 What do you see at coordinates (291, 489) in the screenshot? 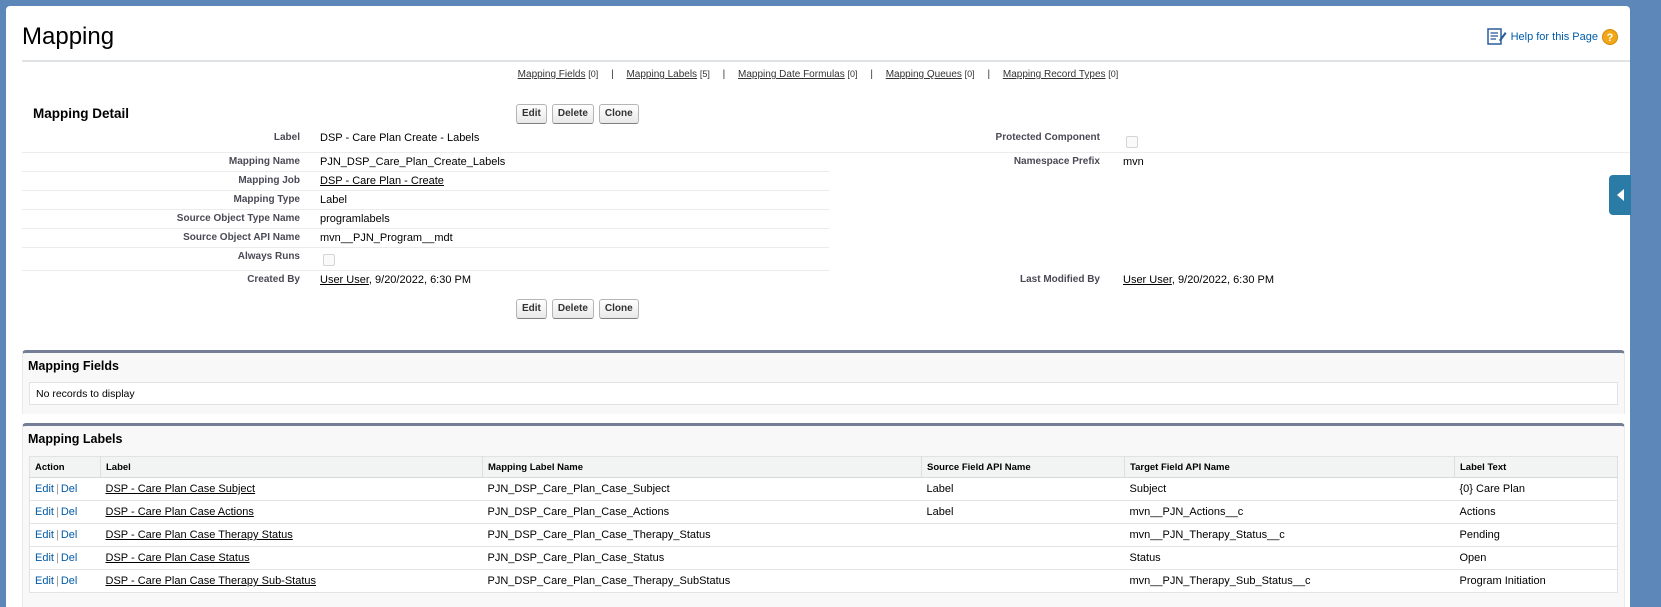
I see `cell-label: DSP - Care Plan Case Subject` at bounding box center [291, 489].